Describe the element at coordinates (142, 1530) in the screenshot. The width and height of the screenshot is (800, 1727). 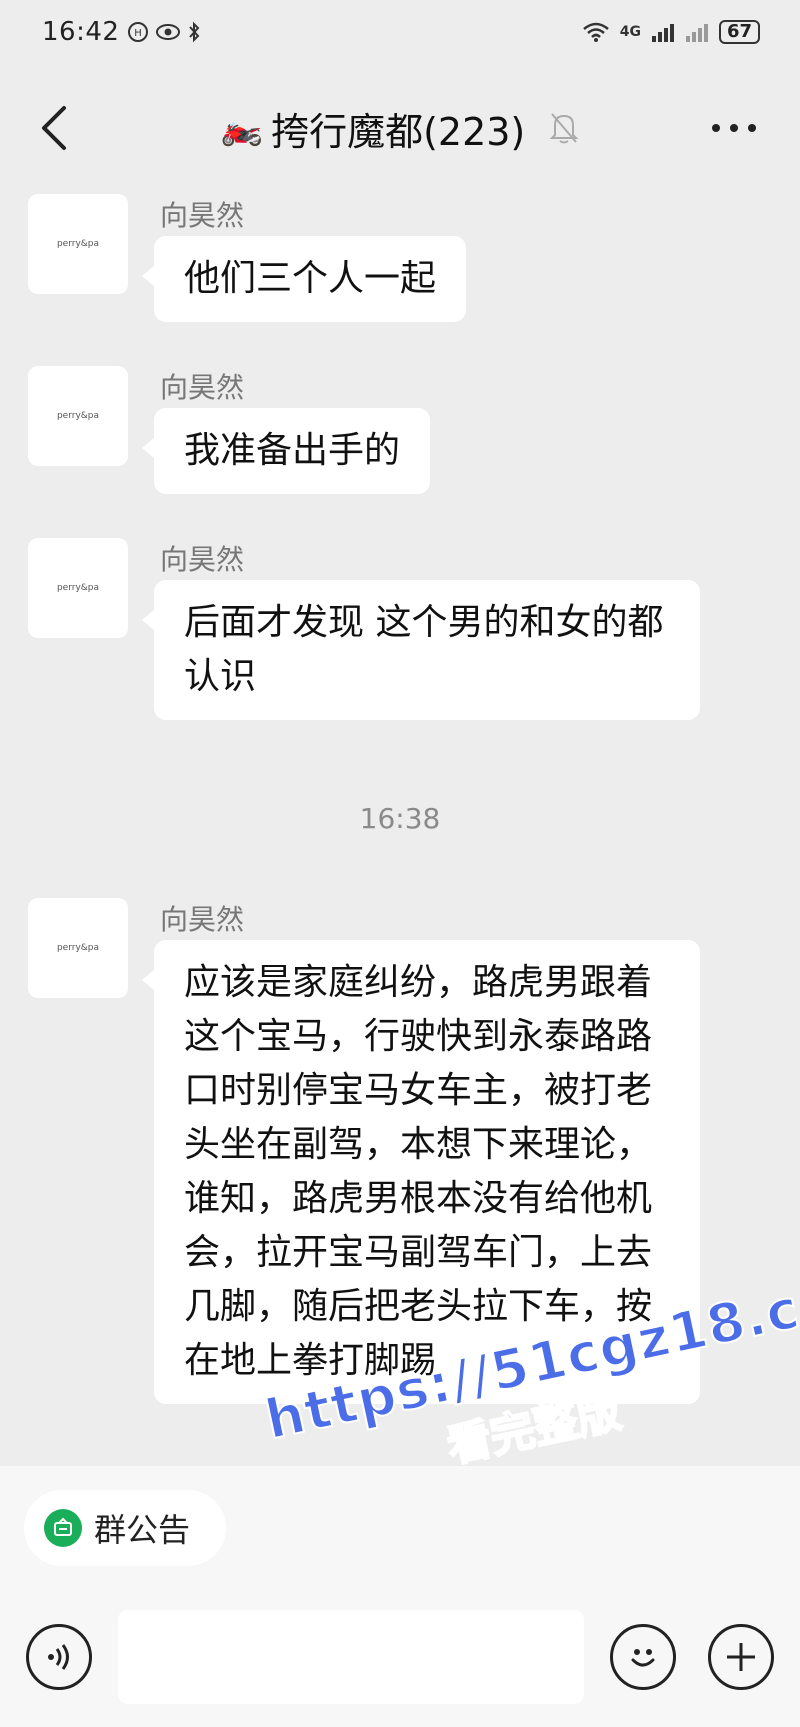
I see `announcement-label: 群公告` at that location.